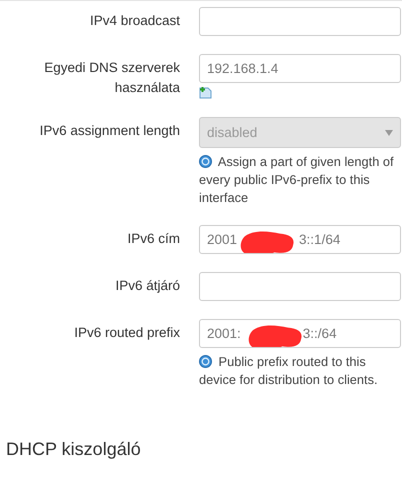 This screenshot has height=480, width=402. What do you see at coordinates (109, 131) in the screenshot?
I see `field-label: IPv6 assignment length` at bounding box center [109, 131].